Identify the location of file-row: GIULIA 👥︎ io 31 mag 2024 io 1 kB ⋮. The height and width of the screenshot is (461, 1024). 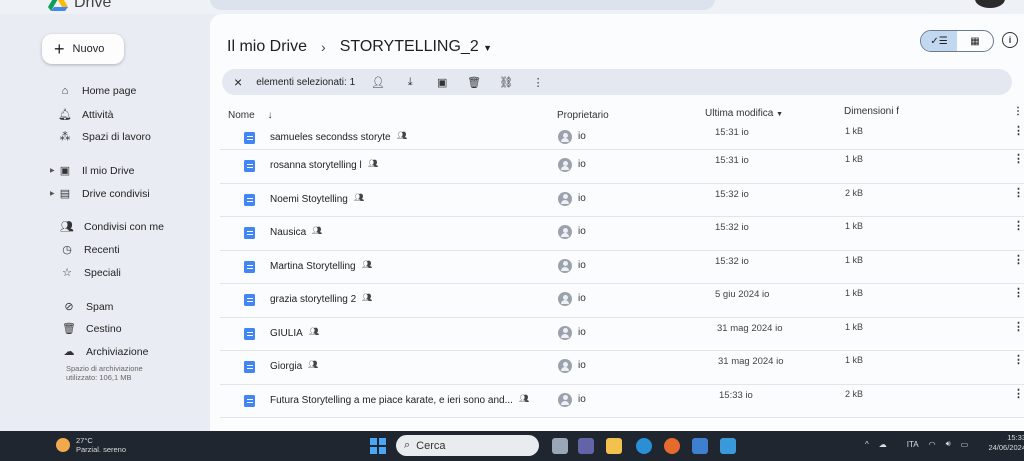
(622, 334).